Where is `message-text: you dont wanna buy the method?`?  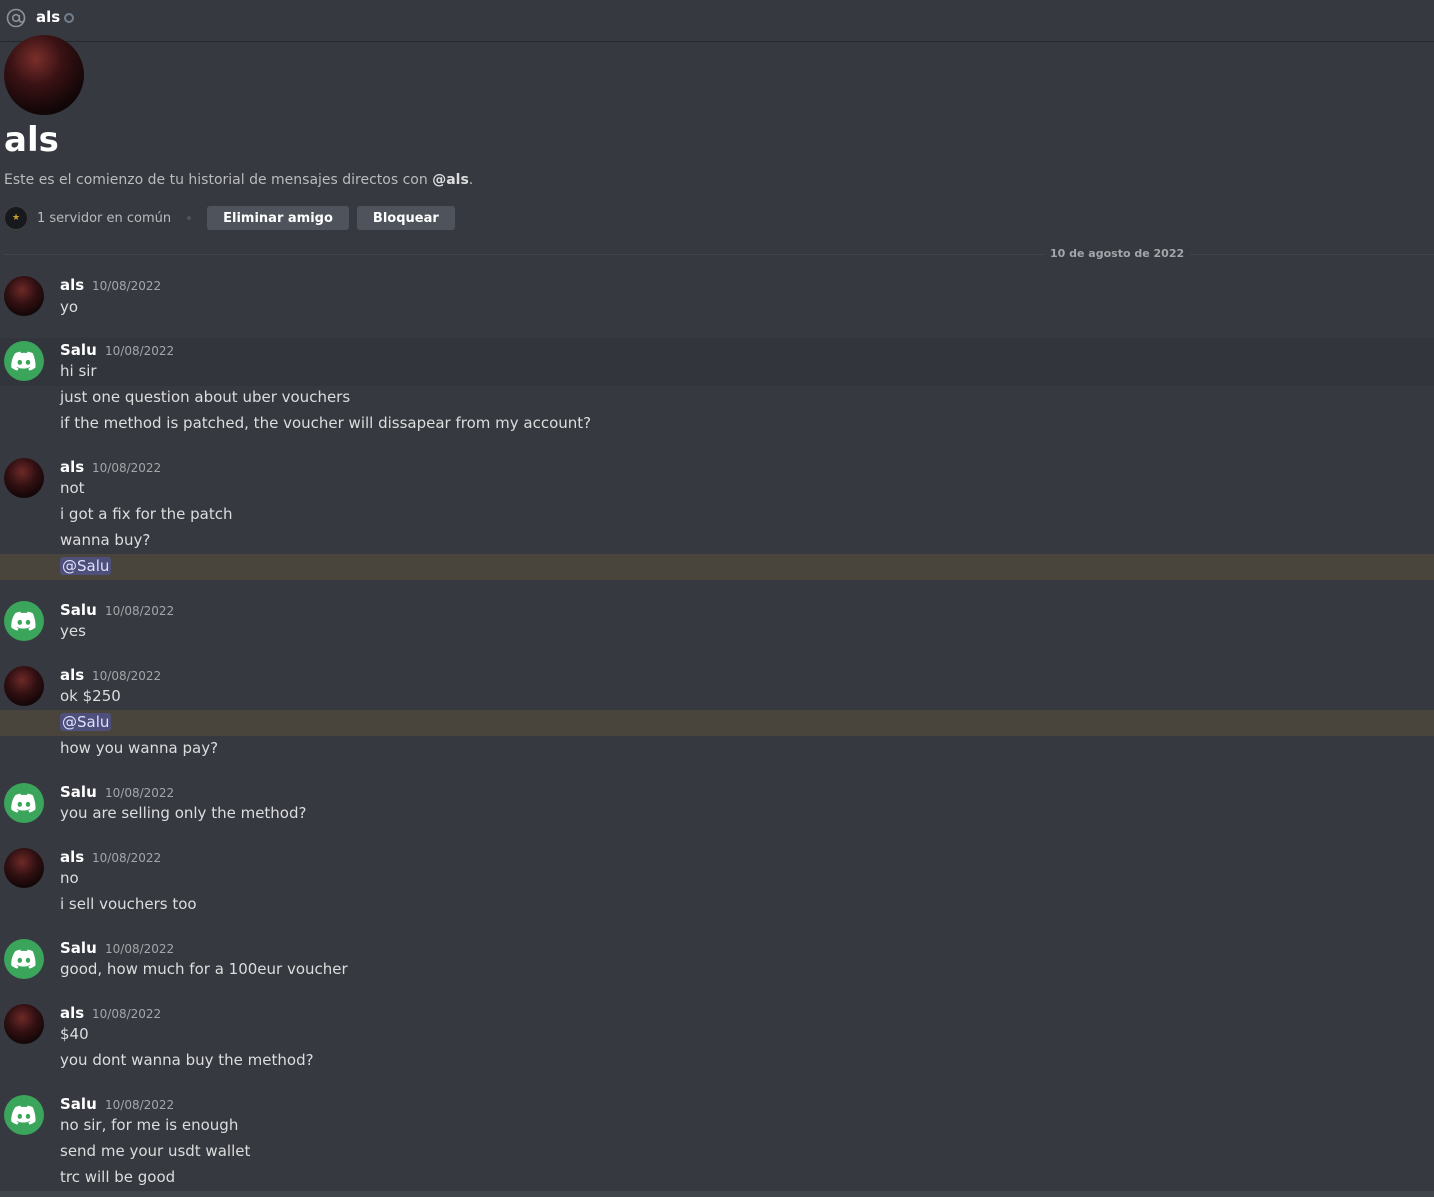
message-text: you dont wanna buy the method? is located at coordinates (187, 1060).